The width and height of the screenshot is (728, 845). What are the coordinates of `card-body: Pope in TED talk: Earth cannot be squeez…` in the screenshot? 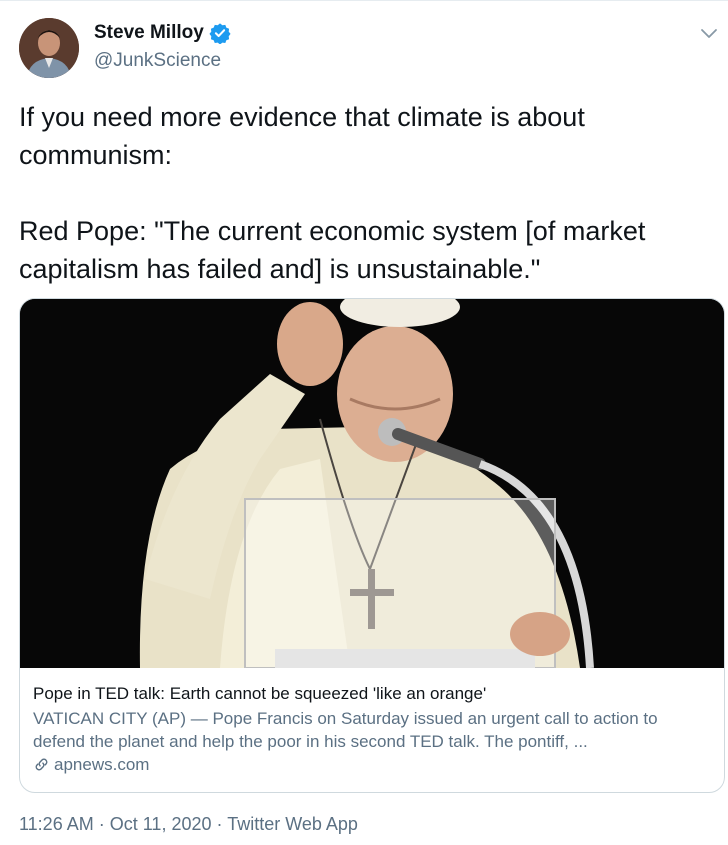 It's located at (373, 729).